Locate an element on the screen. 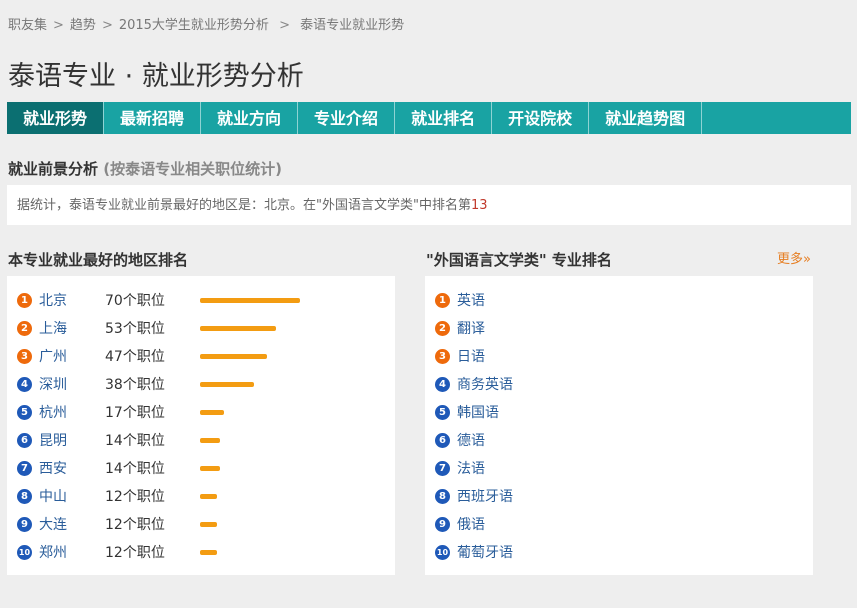  major-row: 6 德语 is located at coordinates (619, 440).